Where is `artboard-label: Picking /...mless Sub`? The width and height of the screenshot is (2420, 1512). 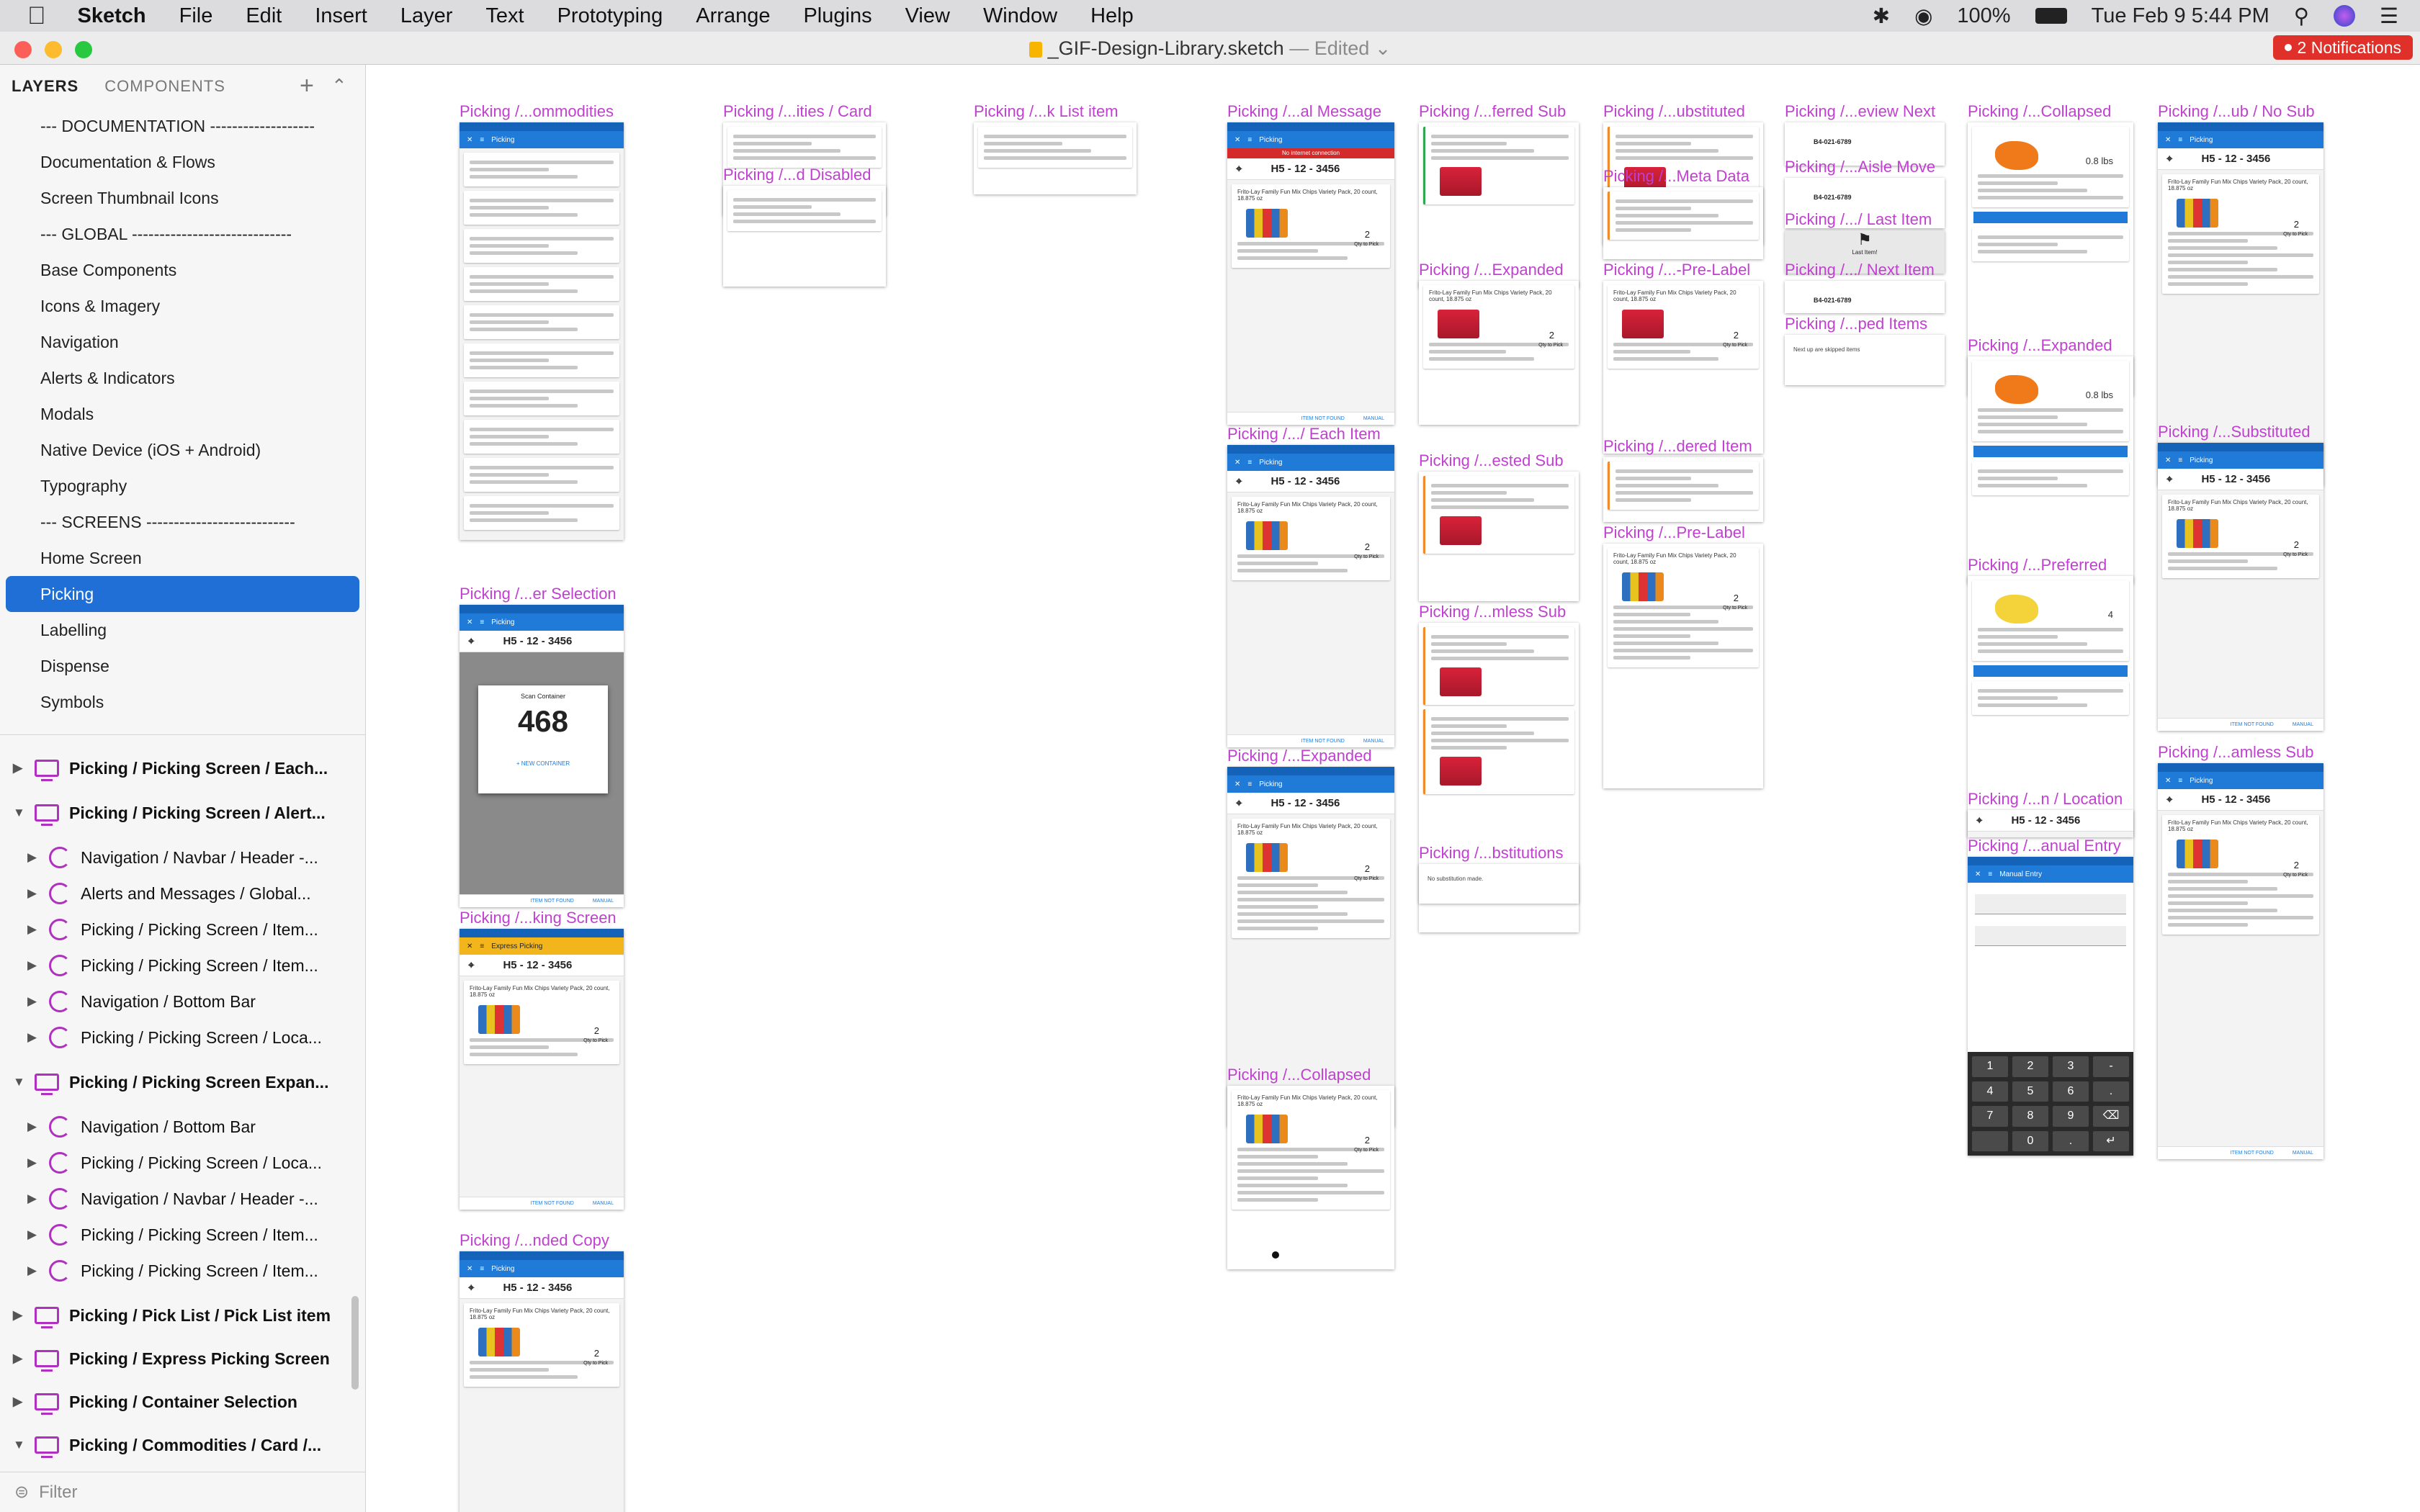
artboard-label: Picking /...mless Sub is located at coordinates (1492, 612).